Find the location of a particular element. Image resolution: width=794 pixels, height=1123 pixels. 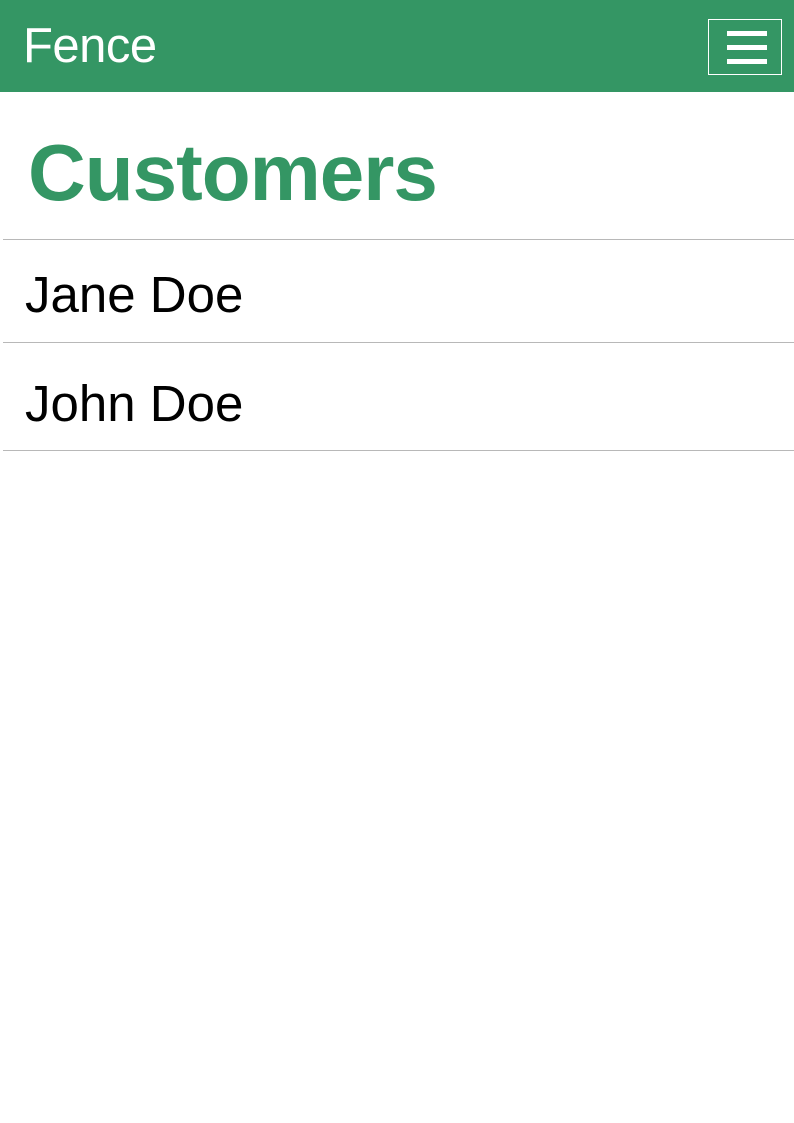

customer-list-item-jane-doe: Jane Doe is located at coordinates (398, 291).